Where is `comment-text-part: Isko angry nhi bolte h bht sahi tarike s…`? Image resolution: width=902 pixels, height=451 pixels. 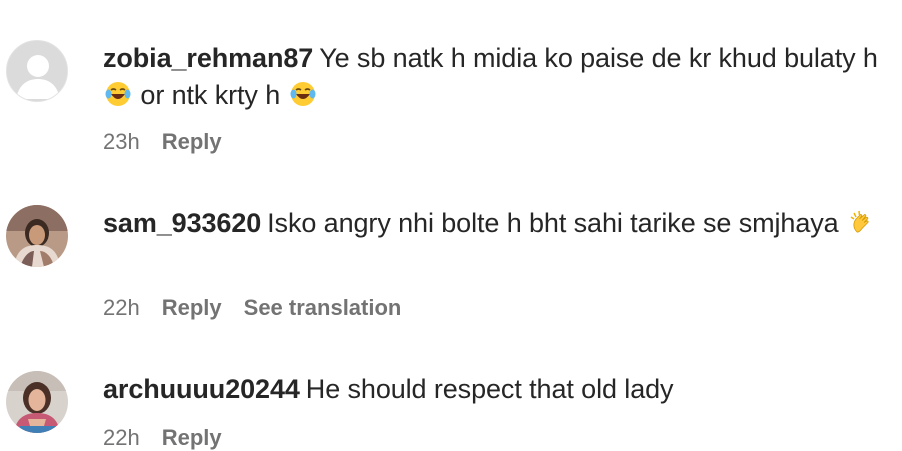
comment-text-part: Isko angry nhi bolte h bht sahi tarike s… is located at coordinates (553, 223).